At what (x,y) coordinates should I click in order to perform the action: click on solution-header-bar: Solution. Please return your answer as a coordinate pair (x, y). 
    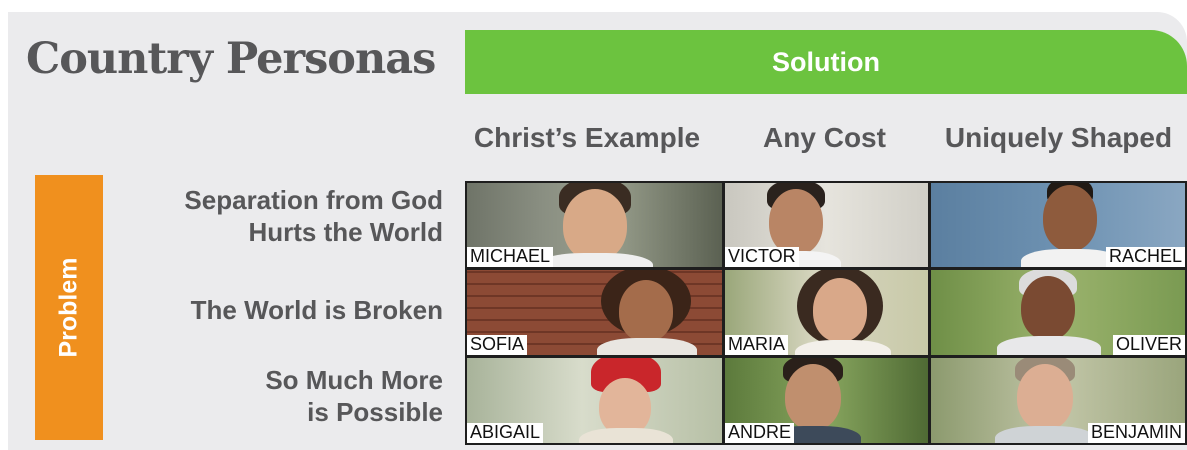
    Looking at the image, I should click on (826, 62).